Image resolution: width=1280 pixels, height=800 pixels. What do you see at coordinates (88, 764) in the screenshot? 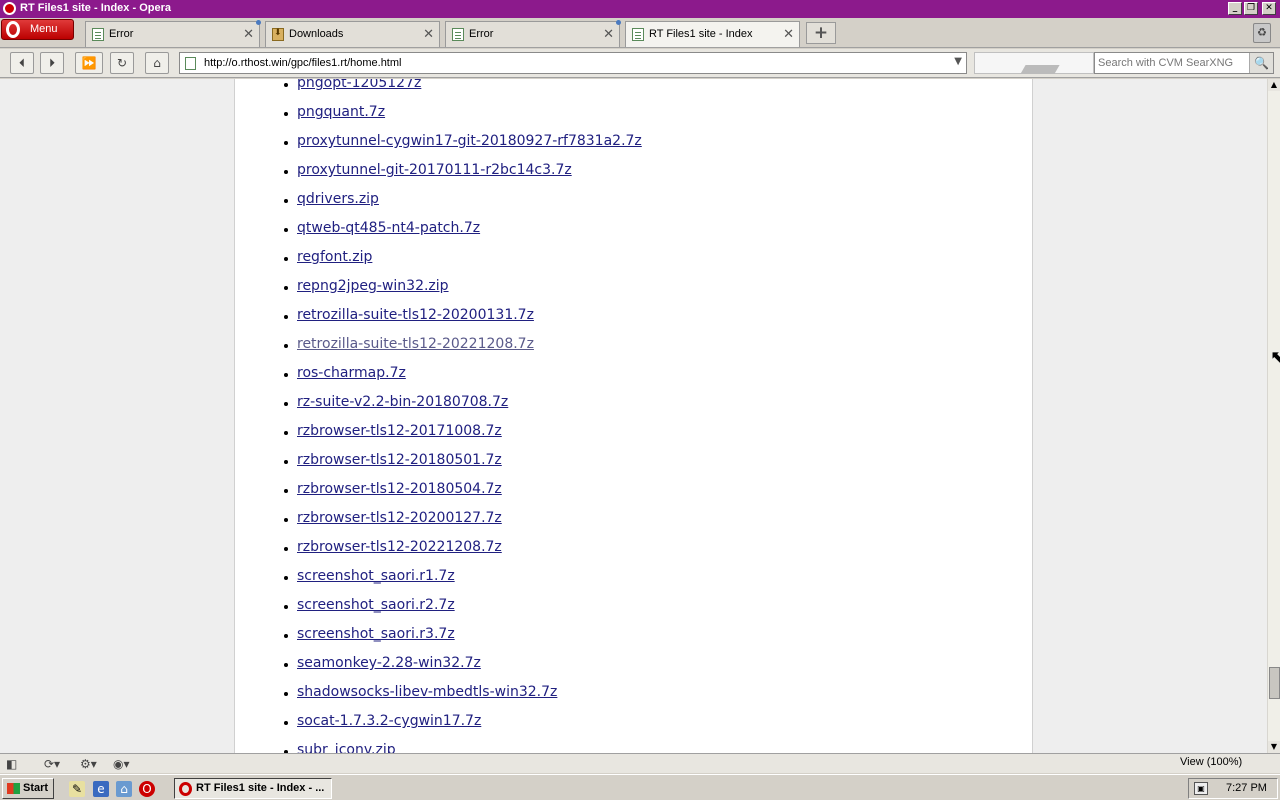
I see `turbo-icon: ⚙▾` at bounding box center [88, 764].